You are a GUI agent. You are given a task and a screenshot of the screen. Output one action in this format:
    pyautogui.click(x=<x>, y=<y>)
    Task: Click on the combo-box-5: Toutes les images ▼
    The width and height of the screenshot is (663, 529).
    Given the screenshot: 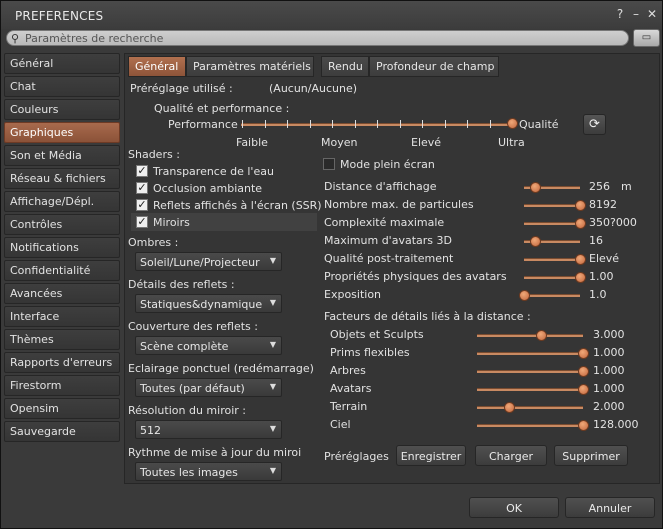 What is the action you would take?
    pyautogui.click(x=208, y=471)
    